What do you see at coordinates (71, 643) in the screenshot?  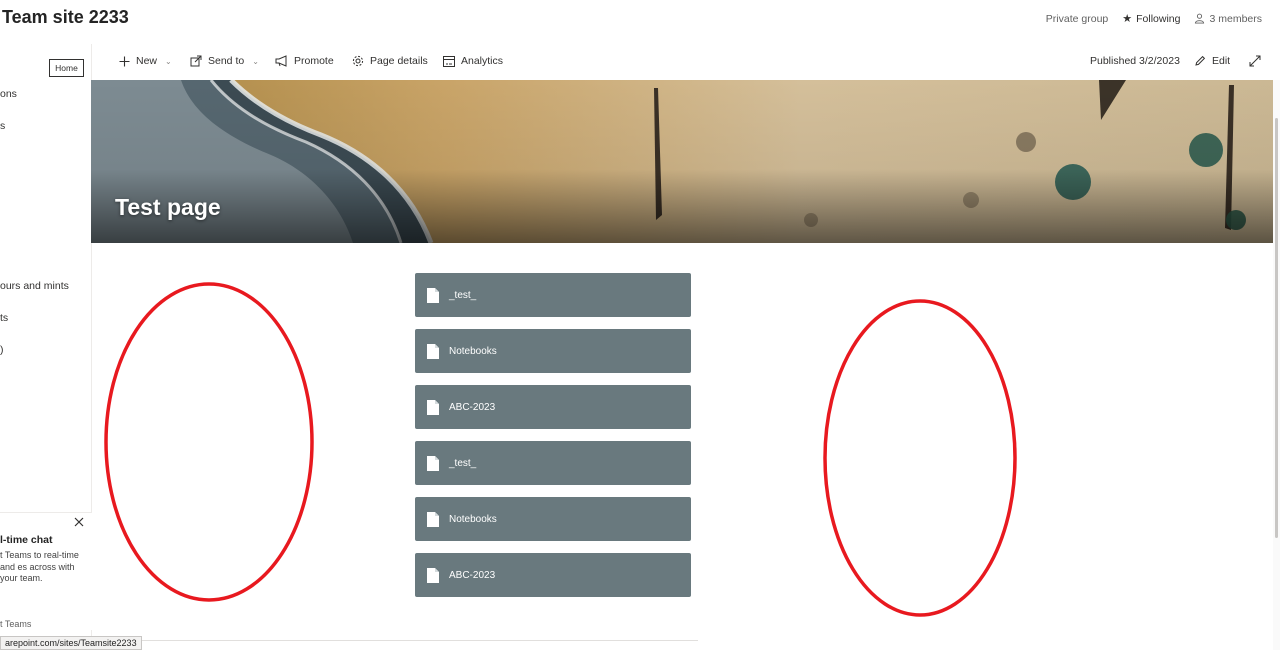 I see `status-bar-url: arepoint.com/sites/Teamsite2233` at bounding box center [71, 643].